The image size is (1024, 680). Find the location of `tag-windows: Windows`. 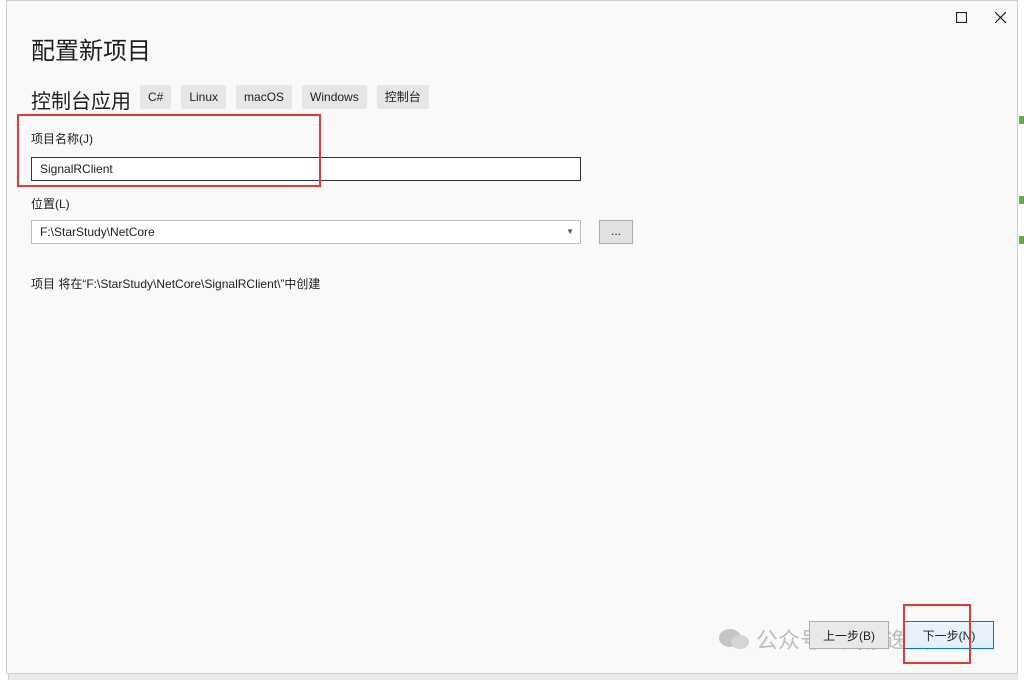

tag-windows: Windows is located at coordinates (334, 97).